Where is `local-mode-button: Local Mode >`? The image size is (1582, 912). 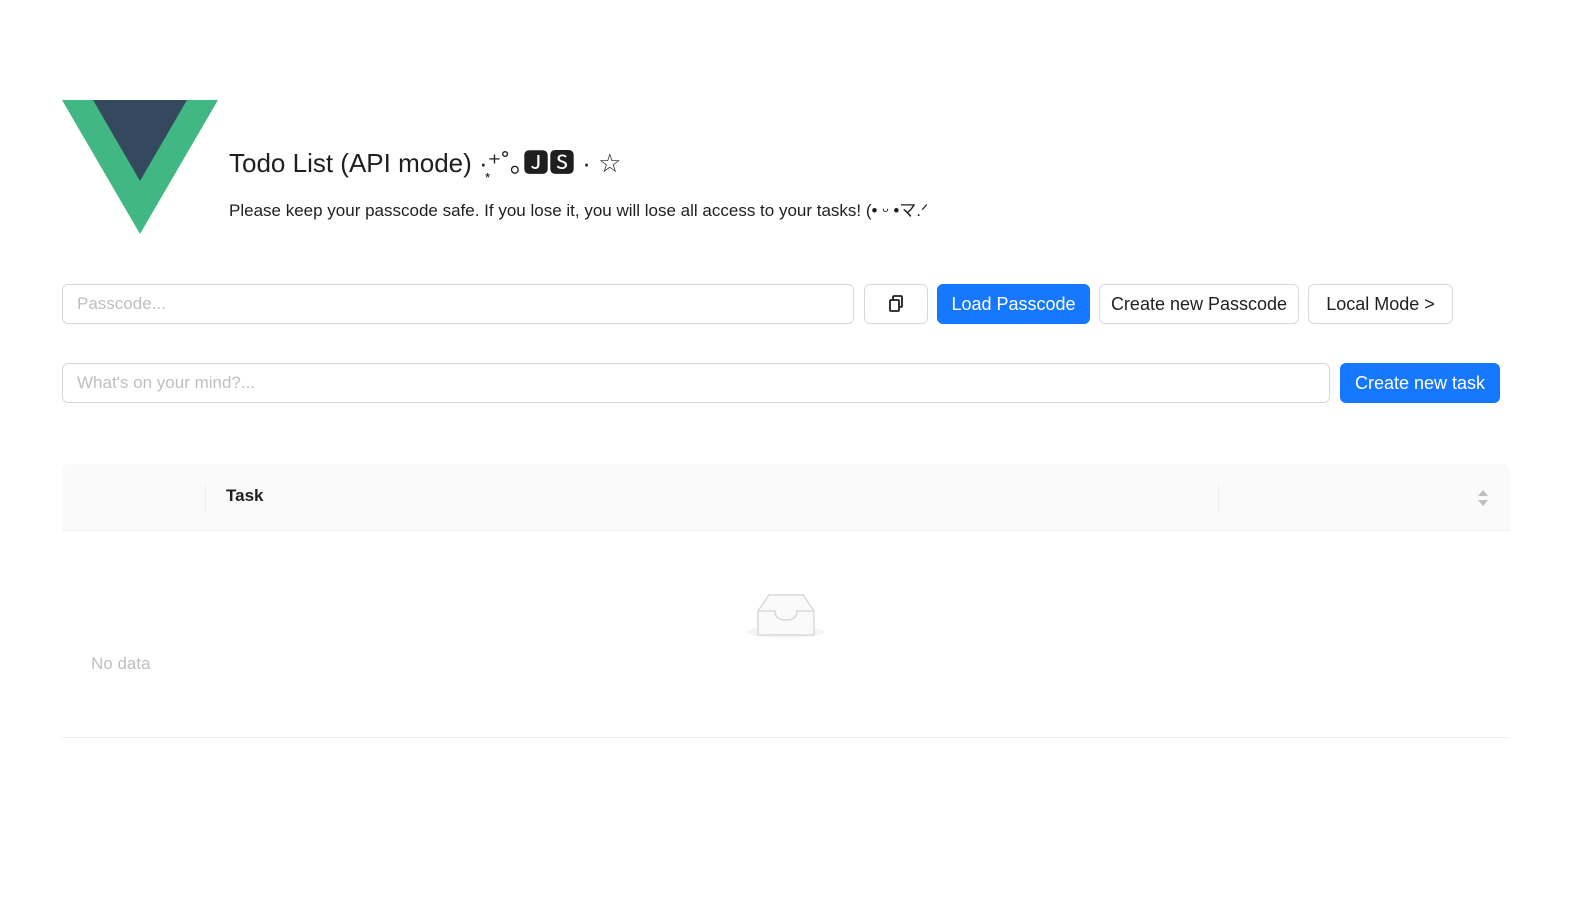 local-mode-button: Local Mode > is located at coordinates (1380, 304).